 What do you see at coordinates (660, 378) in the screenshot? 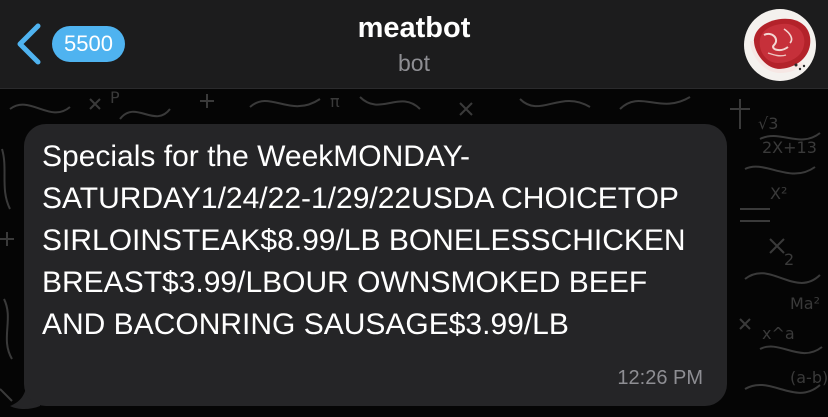
I see `message-timestamp: 12:26 PM` at bounding box center [660, 378].